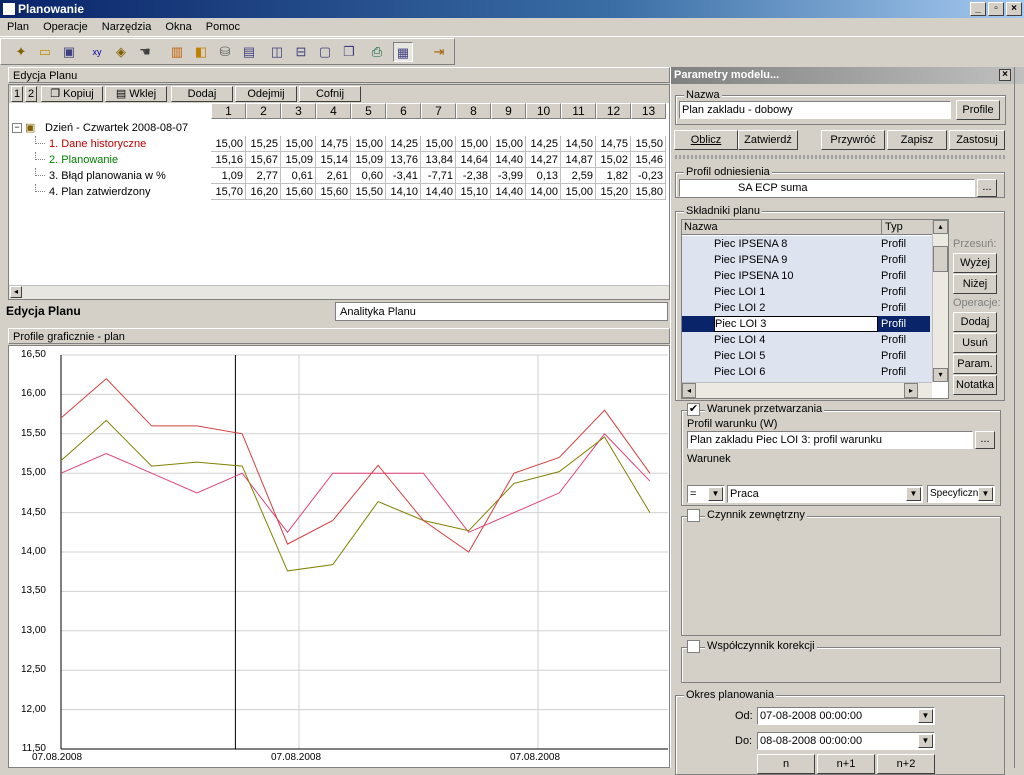 The image size is (1024, 775). What do you see at coordinates (613, 111) in the screenshot?
I see `column-header: 12` at bounding box center [613, 111].